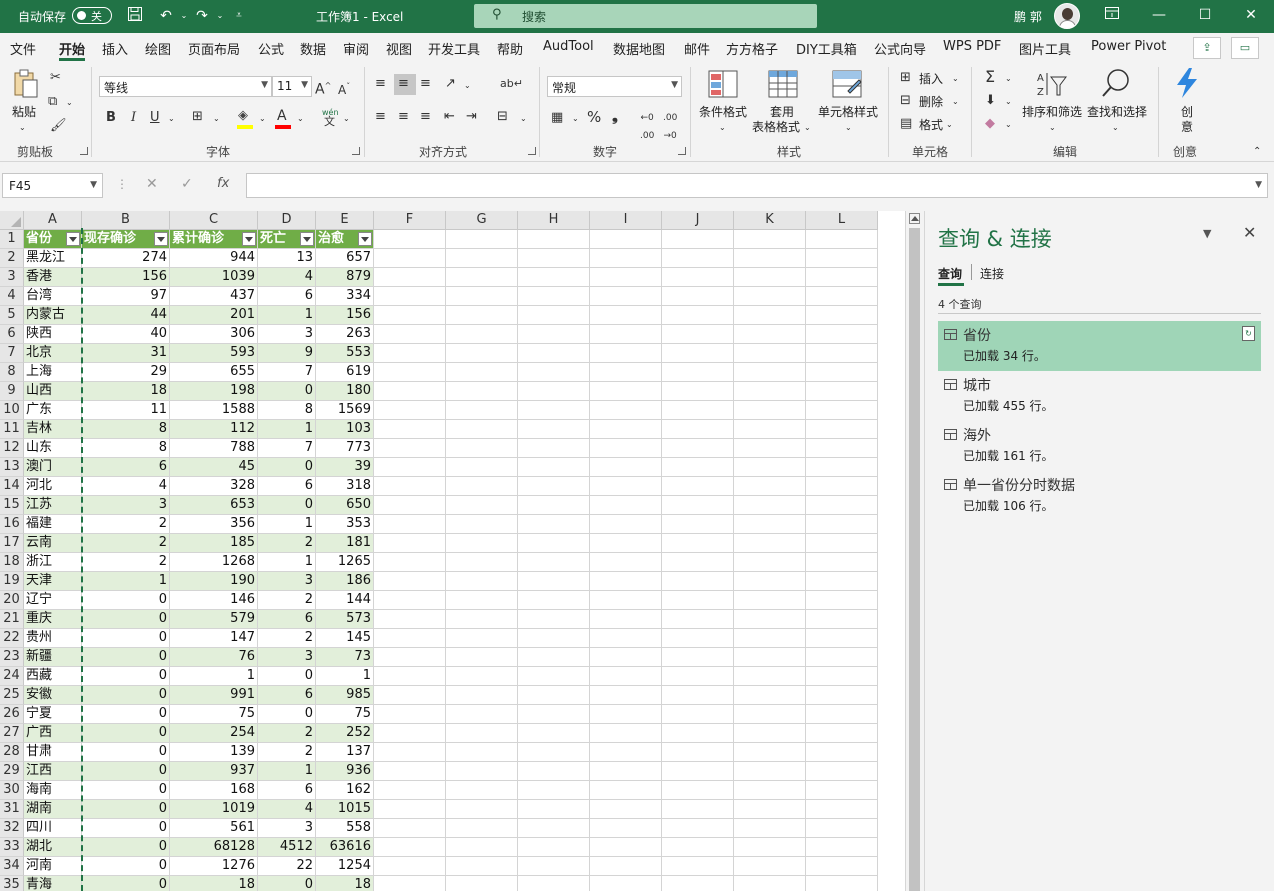 The height and width of the screenshot is (891, 1274). Describe the element at coordinates (12, 600) in the screenshot. I see `row-header: 20` at that location.